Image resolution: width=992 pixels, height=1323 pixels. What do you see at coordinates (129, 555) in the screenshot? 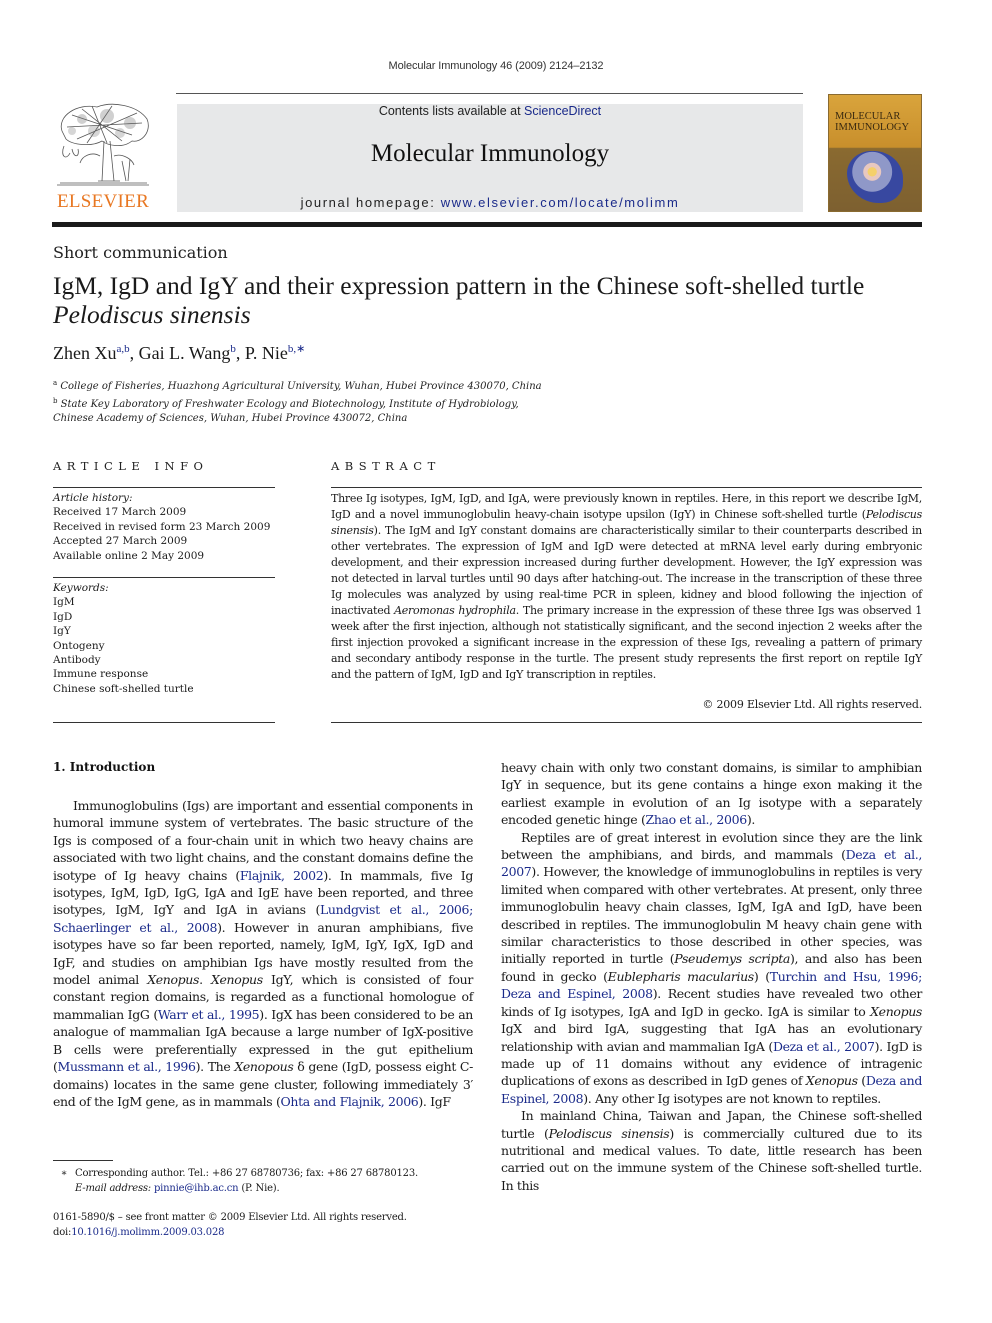
I see `history-item: Available online 2 May 2009` at bounding box center [129, 555].